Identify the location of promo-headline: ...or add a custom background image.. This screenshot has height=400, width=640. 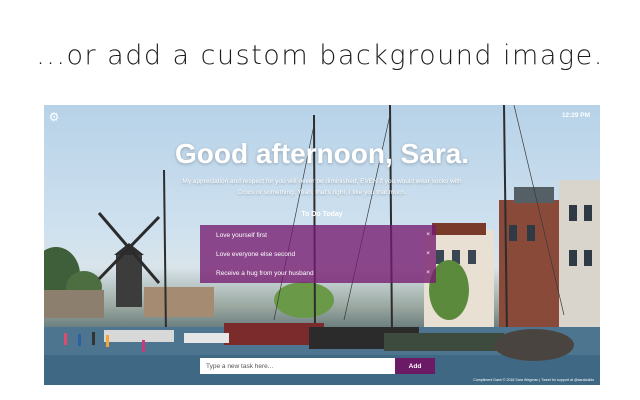
(320, 55).